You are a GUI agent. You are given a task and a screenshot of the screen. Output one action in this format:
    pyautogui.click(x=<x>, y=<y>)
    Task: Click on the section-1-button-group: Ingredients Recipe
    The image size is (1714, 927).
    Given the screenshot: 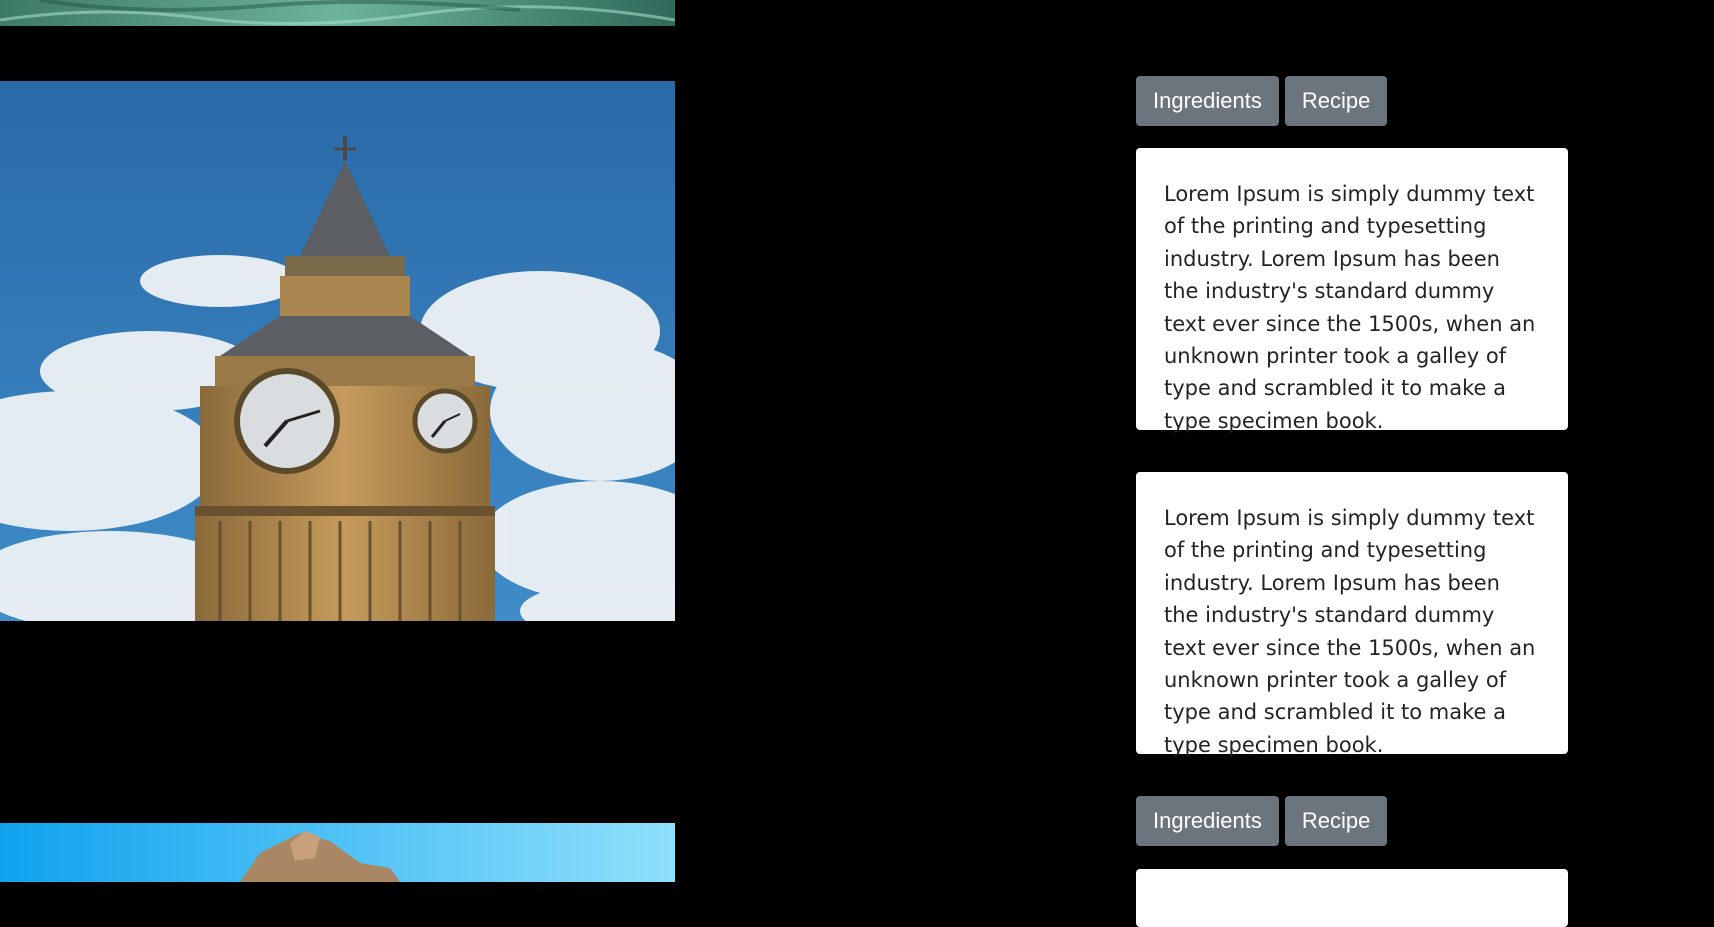 What is the action you would take?
    pyautogui.click(x=1262, y=101)
    